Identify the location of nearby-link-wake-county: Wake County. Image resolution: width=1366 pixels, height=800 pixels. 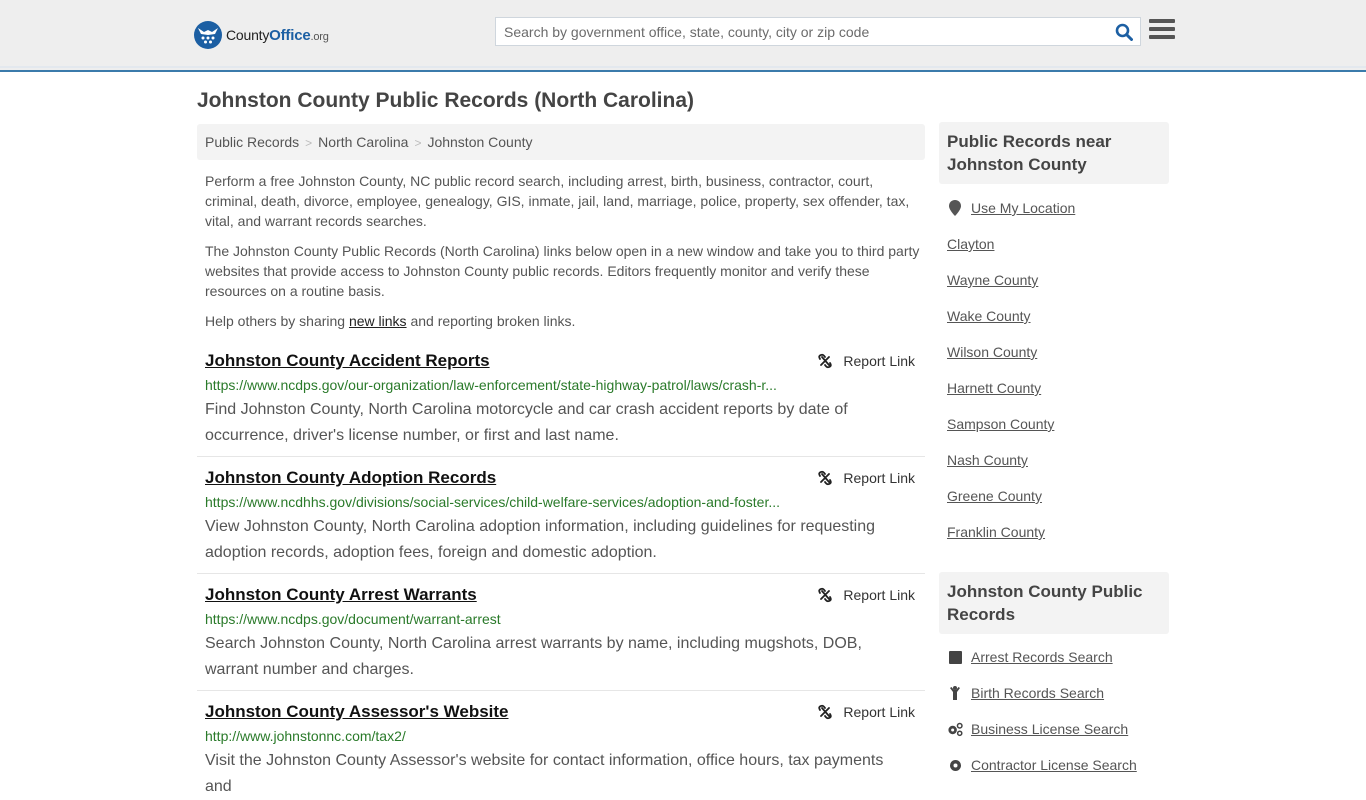
(989, 316).